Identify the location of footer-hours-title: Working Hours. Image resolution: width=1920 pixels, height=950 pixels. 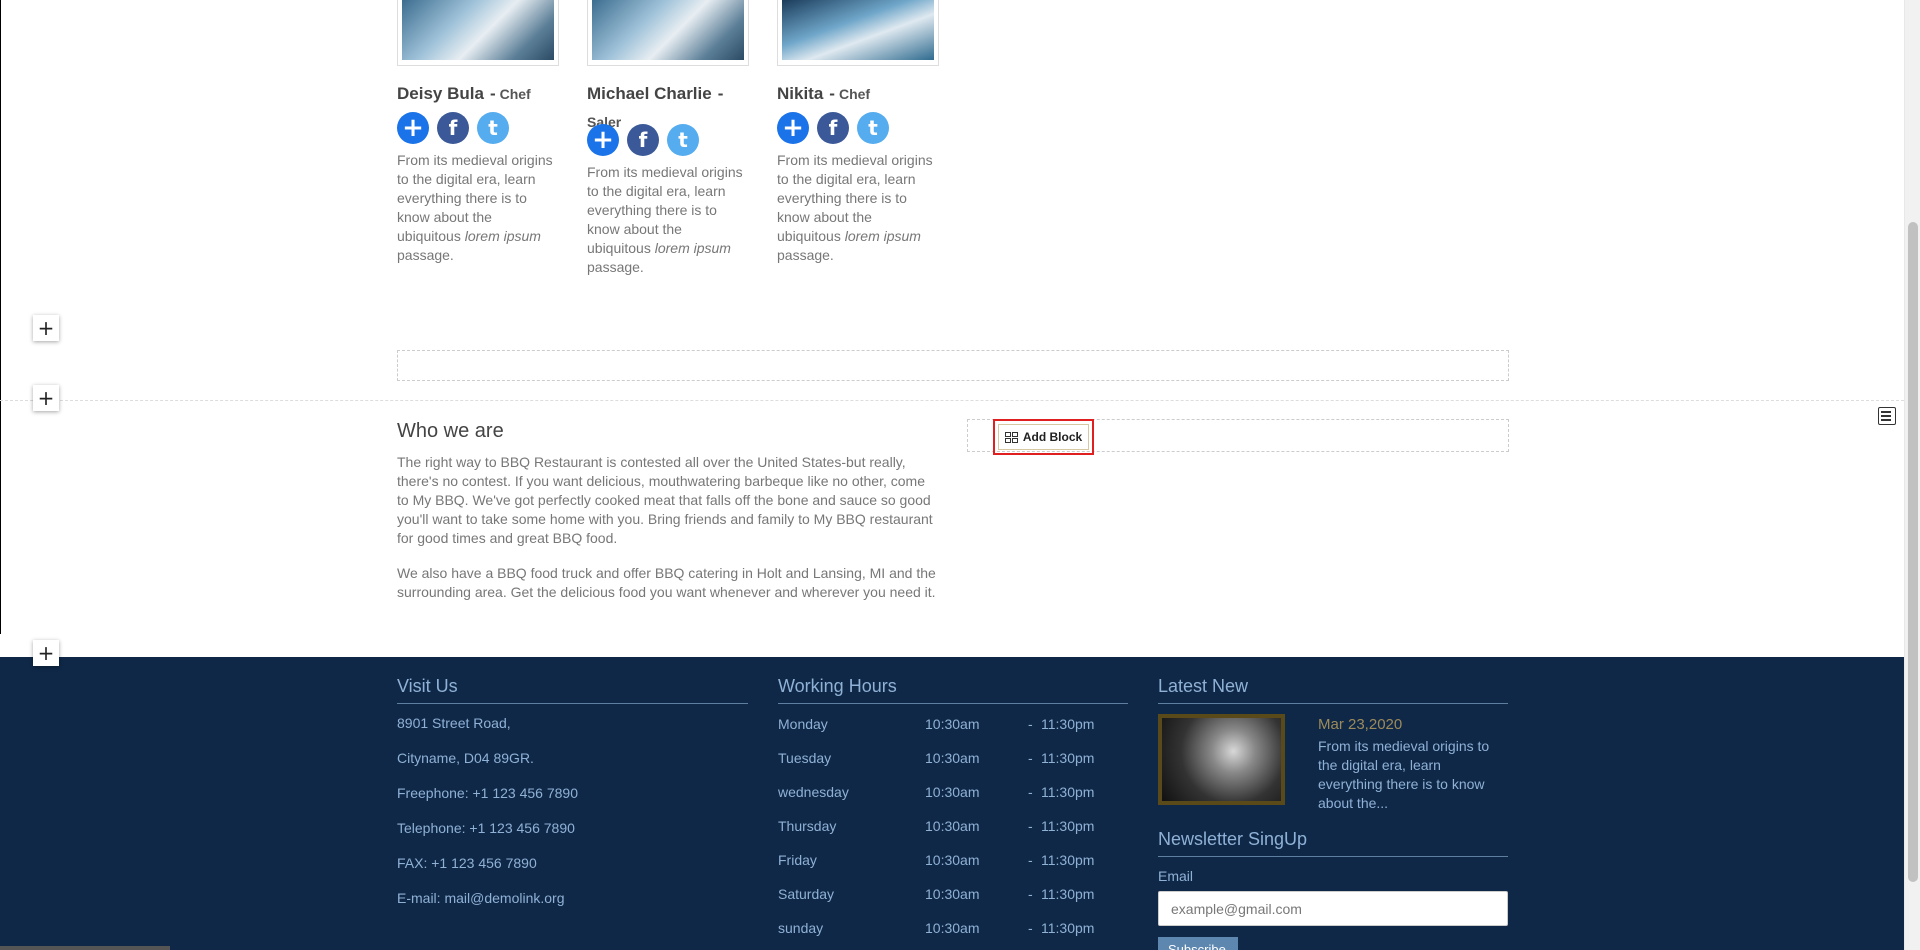
(953, 690).